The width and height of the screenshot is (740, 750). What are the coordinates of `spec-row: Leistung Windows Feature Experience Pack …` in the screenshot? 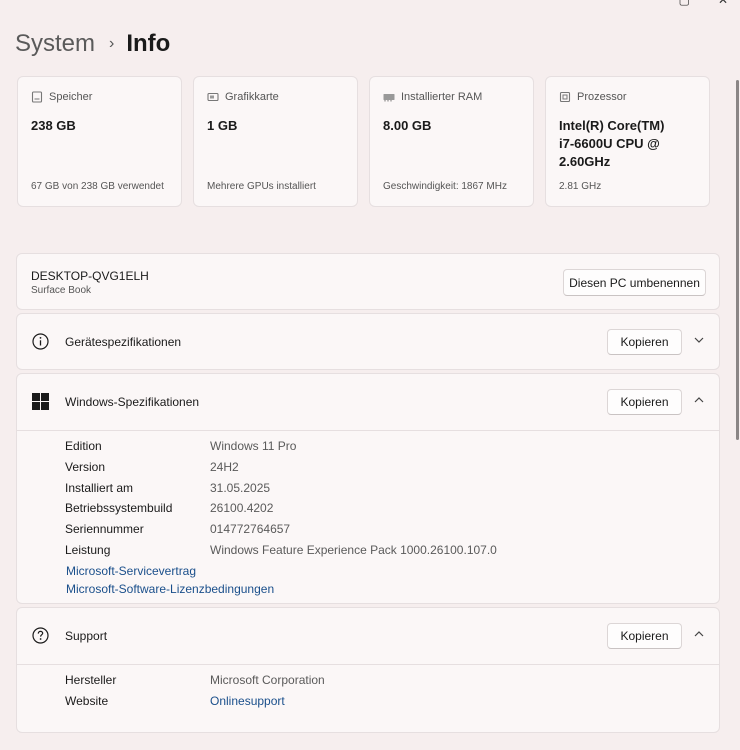 It's located at (281, 549).